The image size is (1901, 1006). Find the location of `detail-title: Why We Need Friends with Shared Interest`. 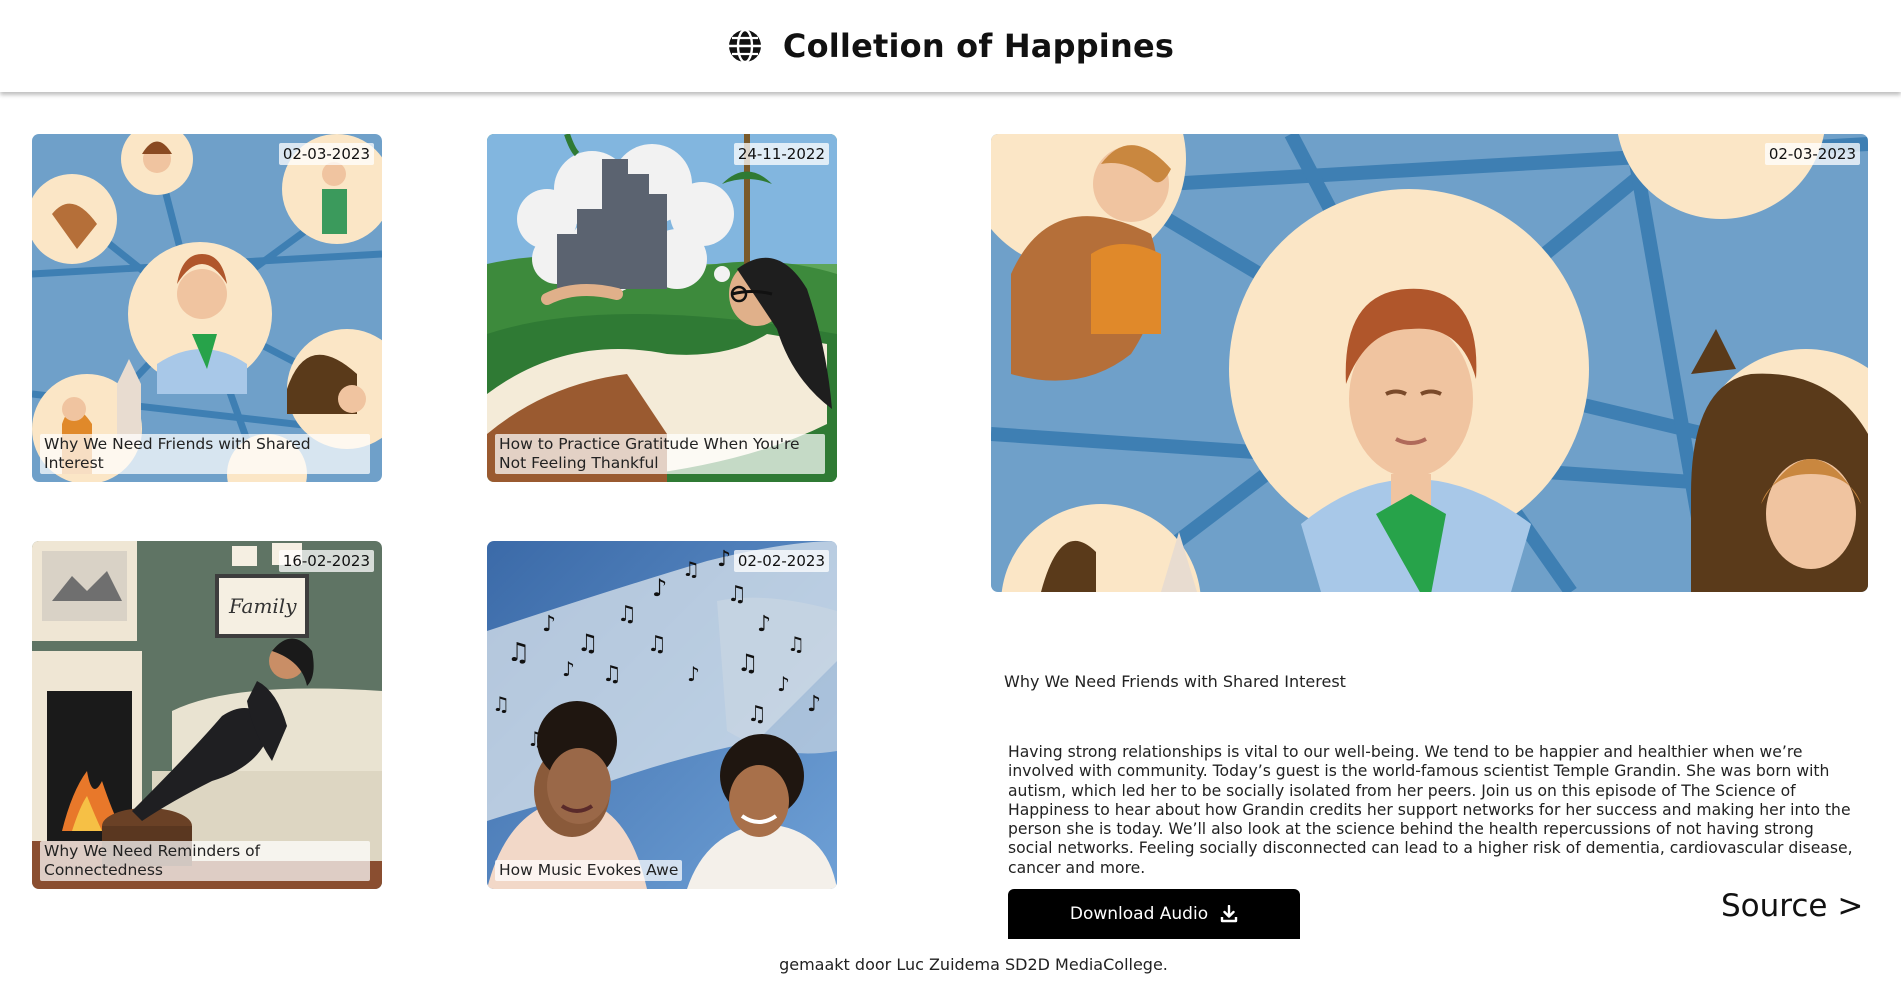

detail-title: Why We Need Friends with Shared Interest is located at coordinates (1175, 681).